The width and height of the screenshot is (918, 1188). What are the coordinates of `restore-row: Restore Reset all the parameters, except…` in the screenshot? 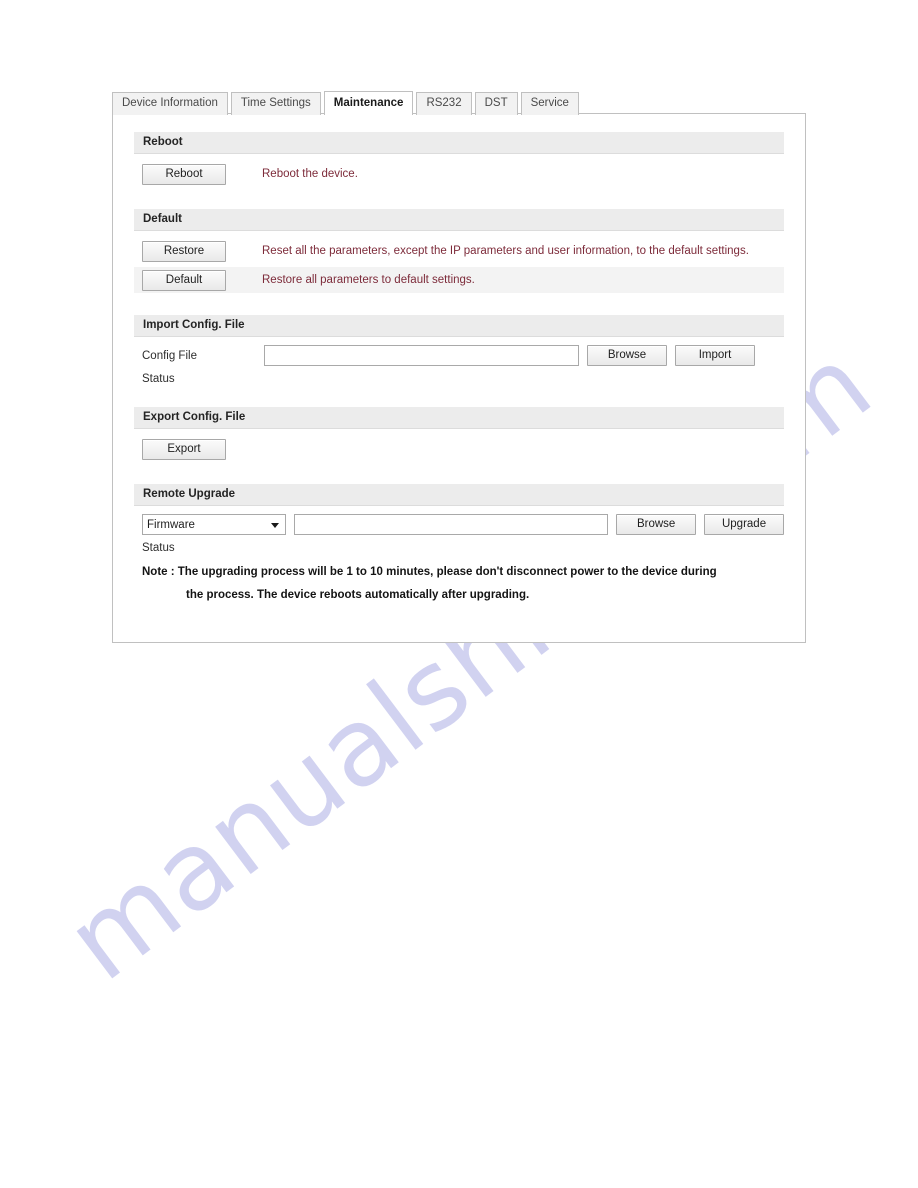 It's located at (459, 251).